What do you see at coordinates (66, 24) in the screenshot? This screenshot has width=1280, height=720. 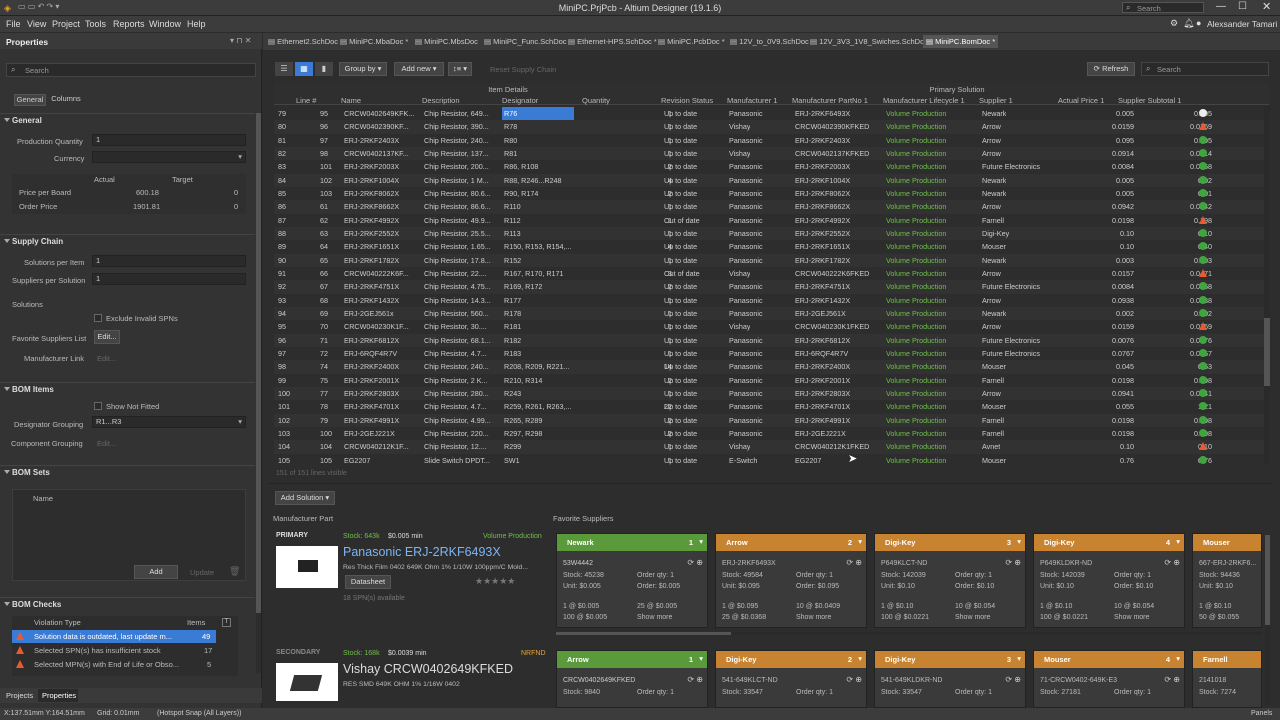 I see `menu-project: Project` at bounding box center [66, 24].